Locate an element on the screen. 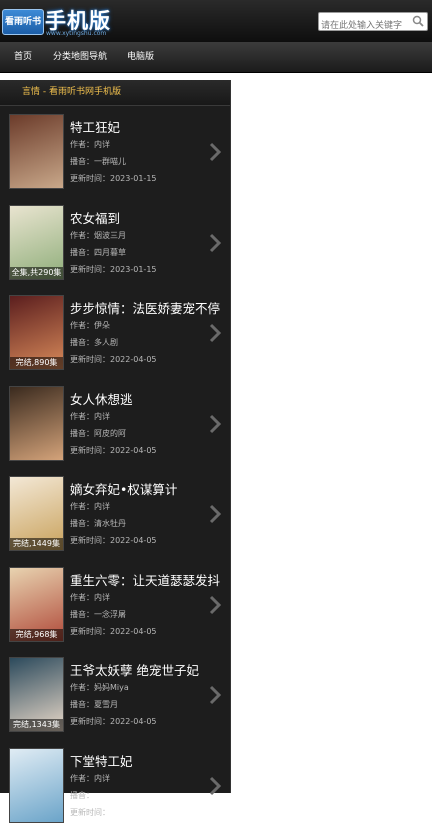  book-list-item: 特工狂妃 作者：内详 播音：一群喵儿 更新时间：2023-01-15 is located at coordinates (115, 160).